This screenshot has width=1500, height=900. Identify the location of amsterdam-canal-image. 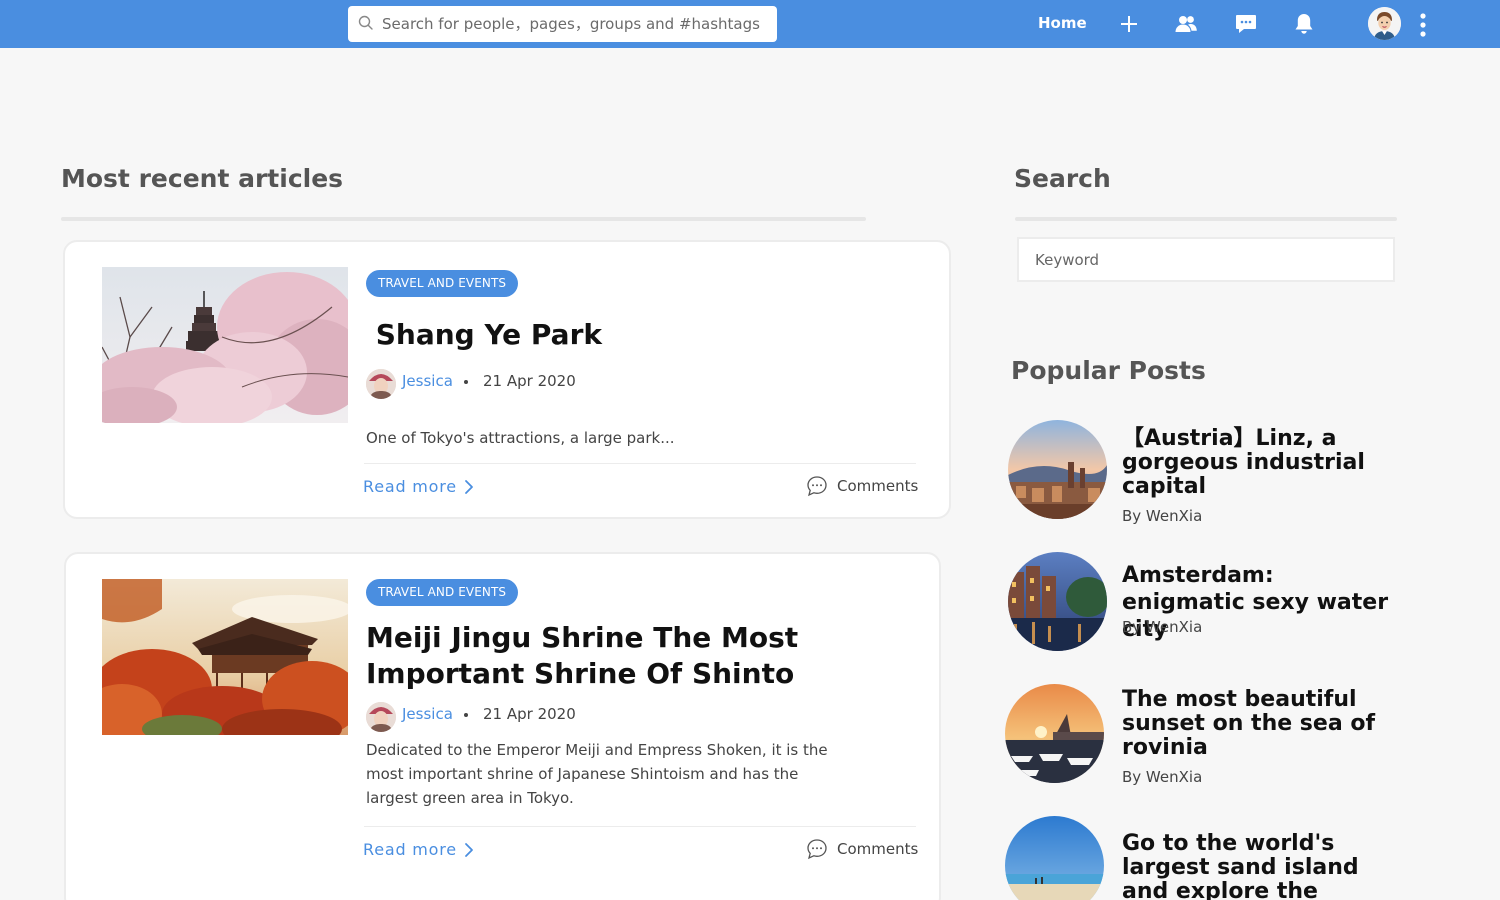
(1057, 601).